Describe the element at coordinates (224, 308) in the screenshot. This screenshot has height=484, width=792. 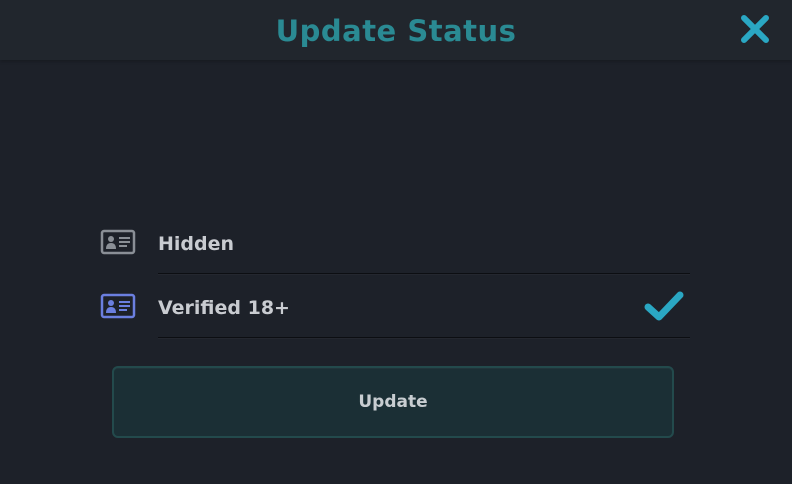
I see `status-option-label: Verified 18+` at that location.